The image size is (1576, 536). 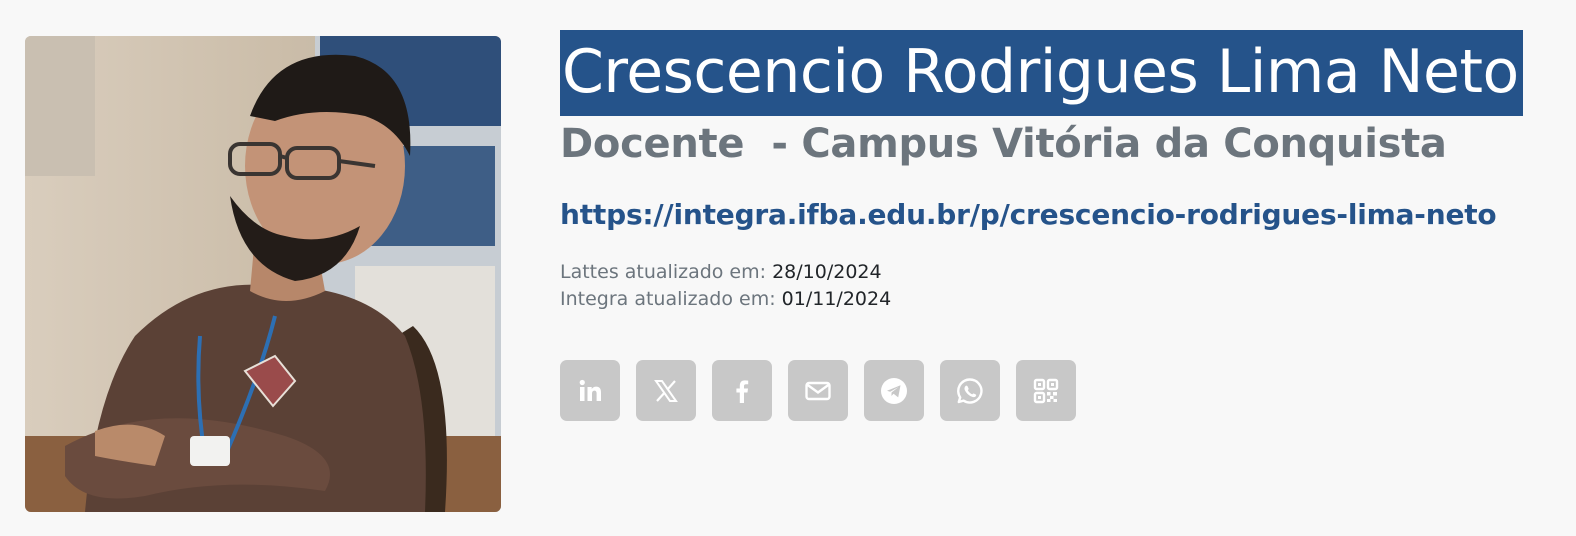 What do you see at coordinates (1057, 272) in the screenshot?
I see `lattes-updated: Lattes atualizado em: 28/10/2024` at bounding box center [1057, 272].